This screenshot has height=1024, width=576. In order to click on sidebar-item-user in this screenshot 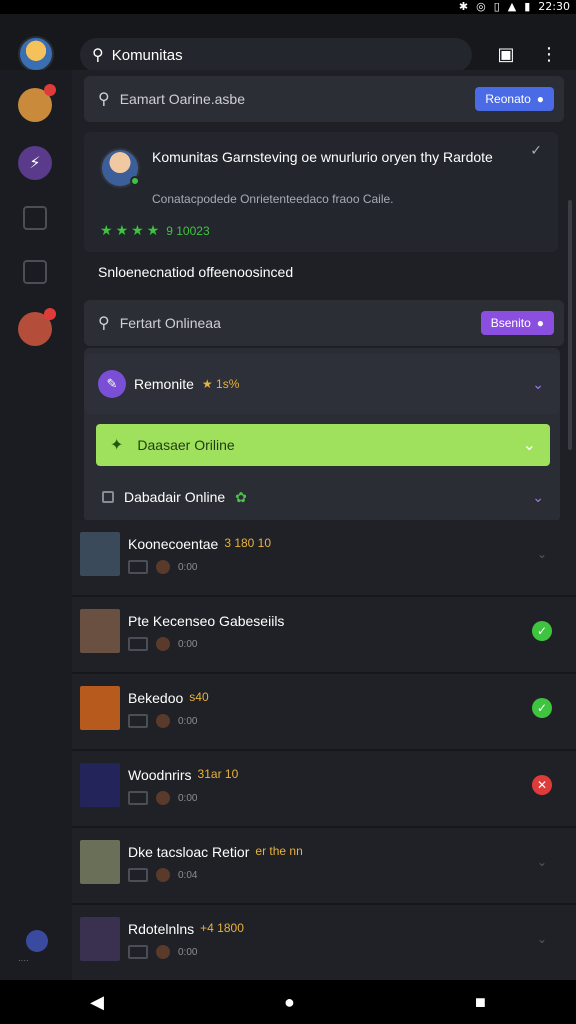, I will do `click(37, 327)`.